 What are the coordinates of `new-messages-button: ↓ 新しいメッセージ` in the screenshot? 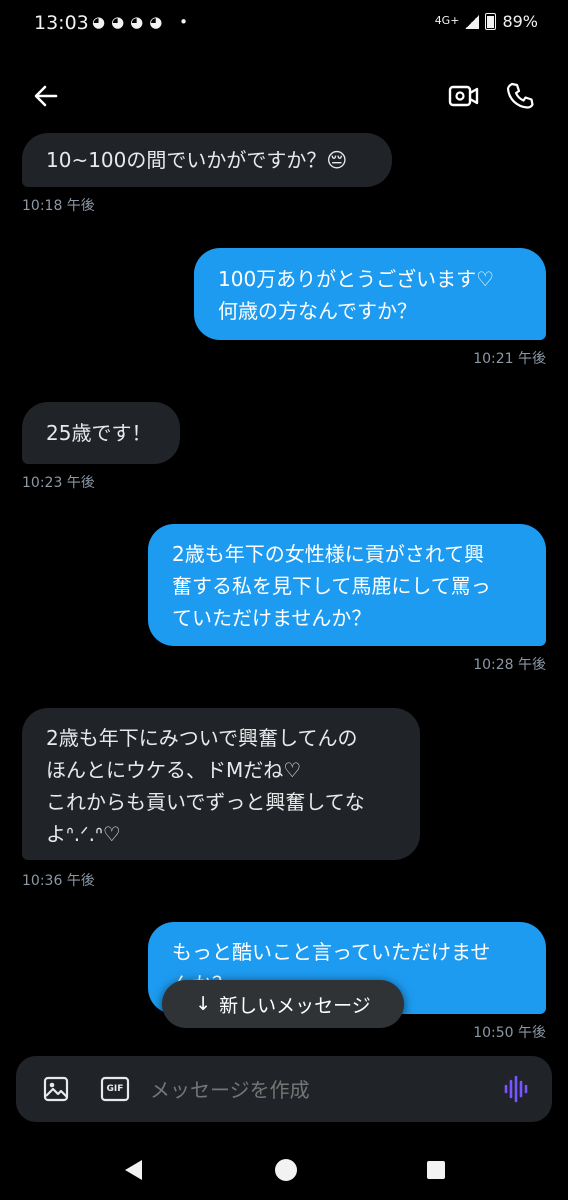 It's located at (283, 1004).